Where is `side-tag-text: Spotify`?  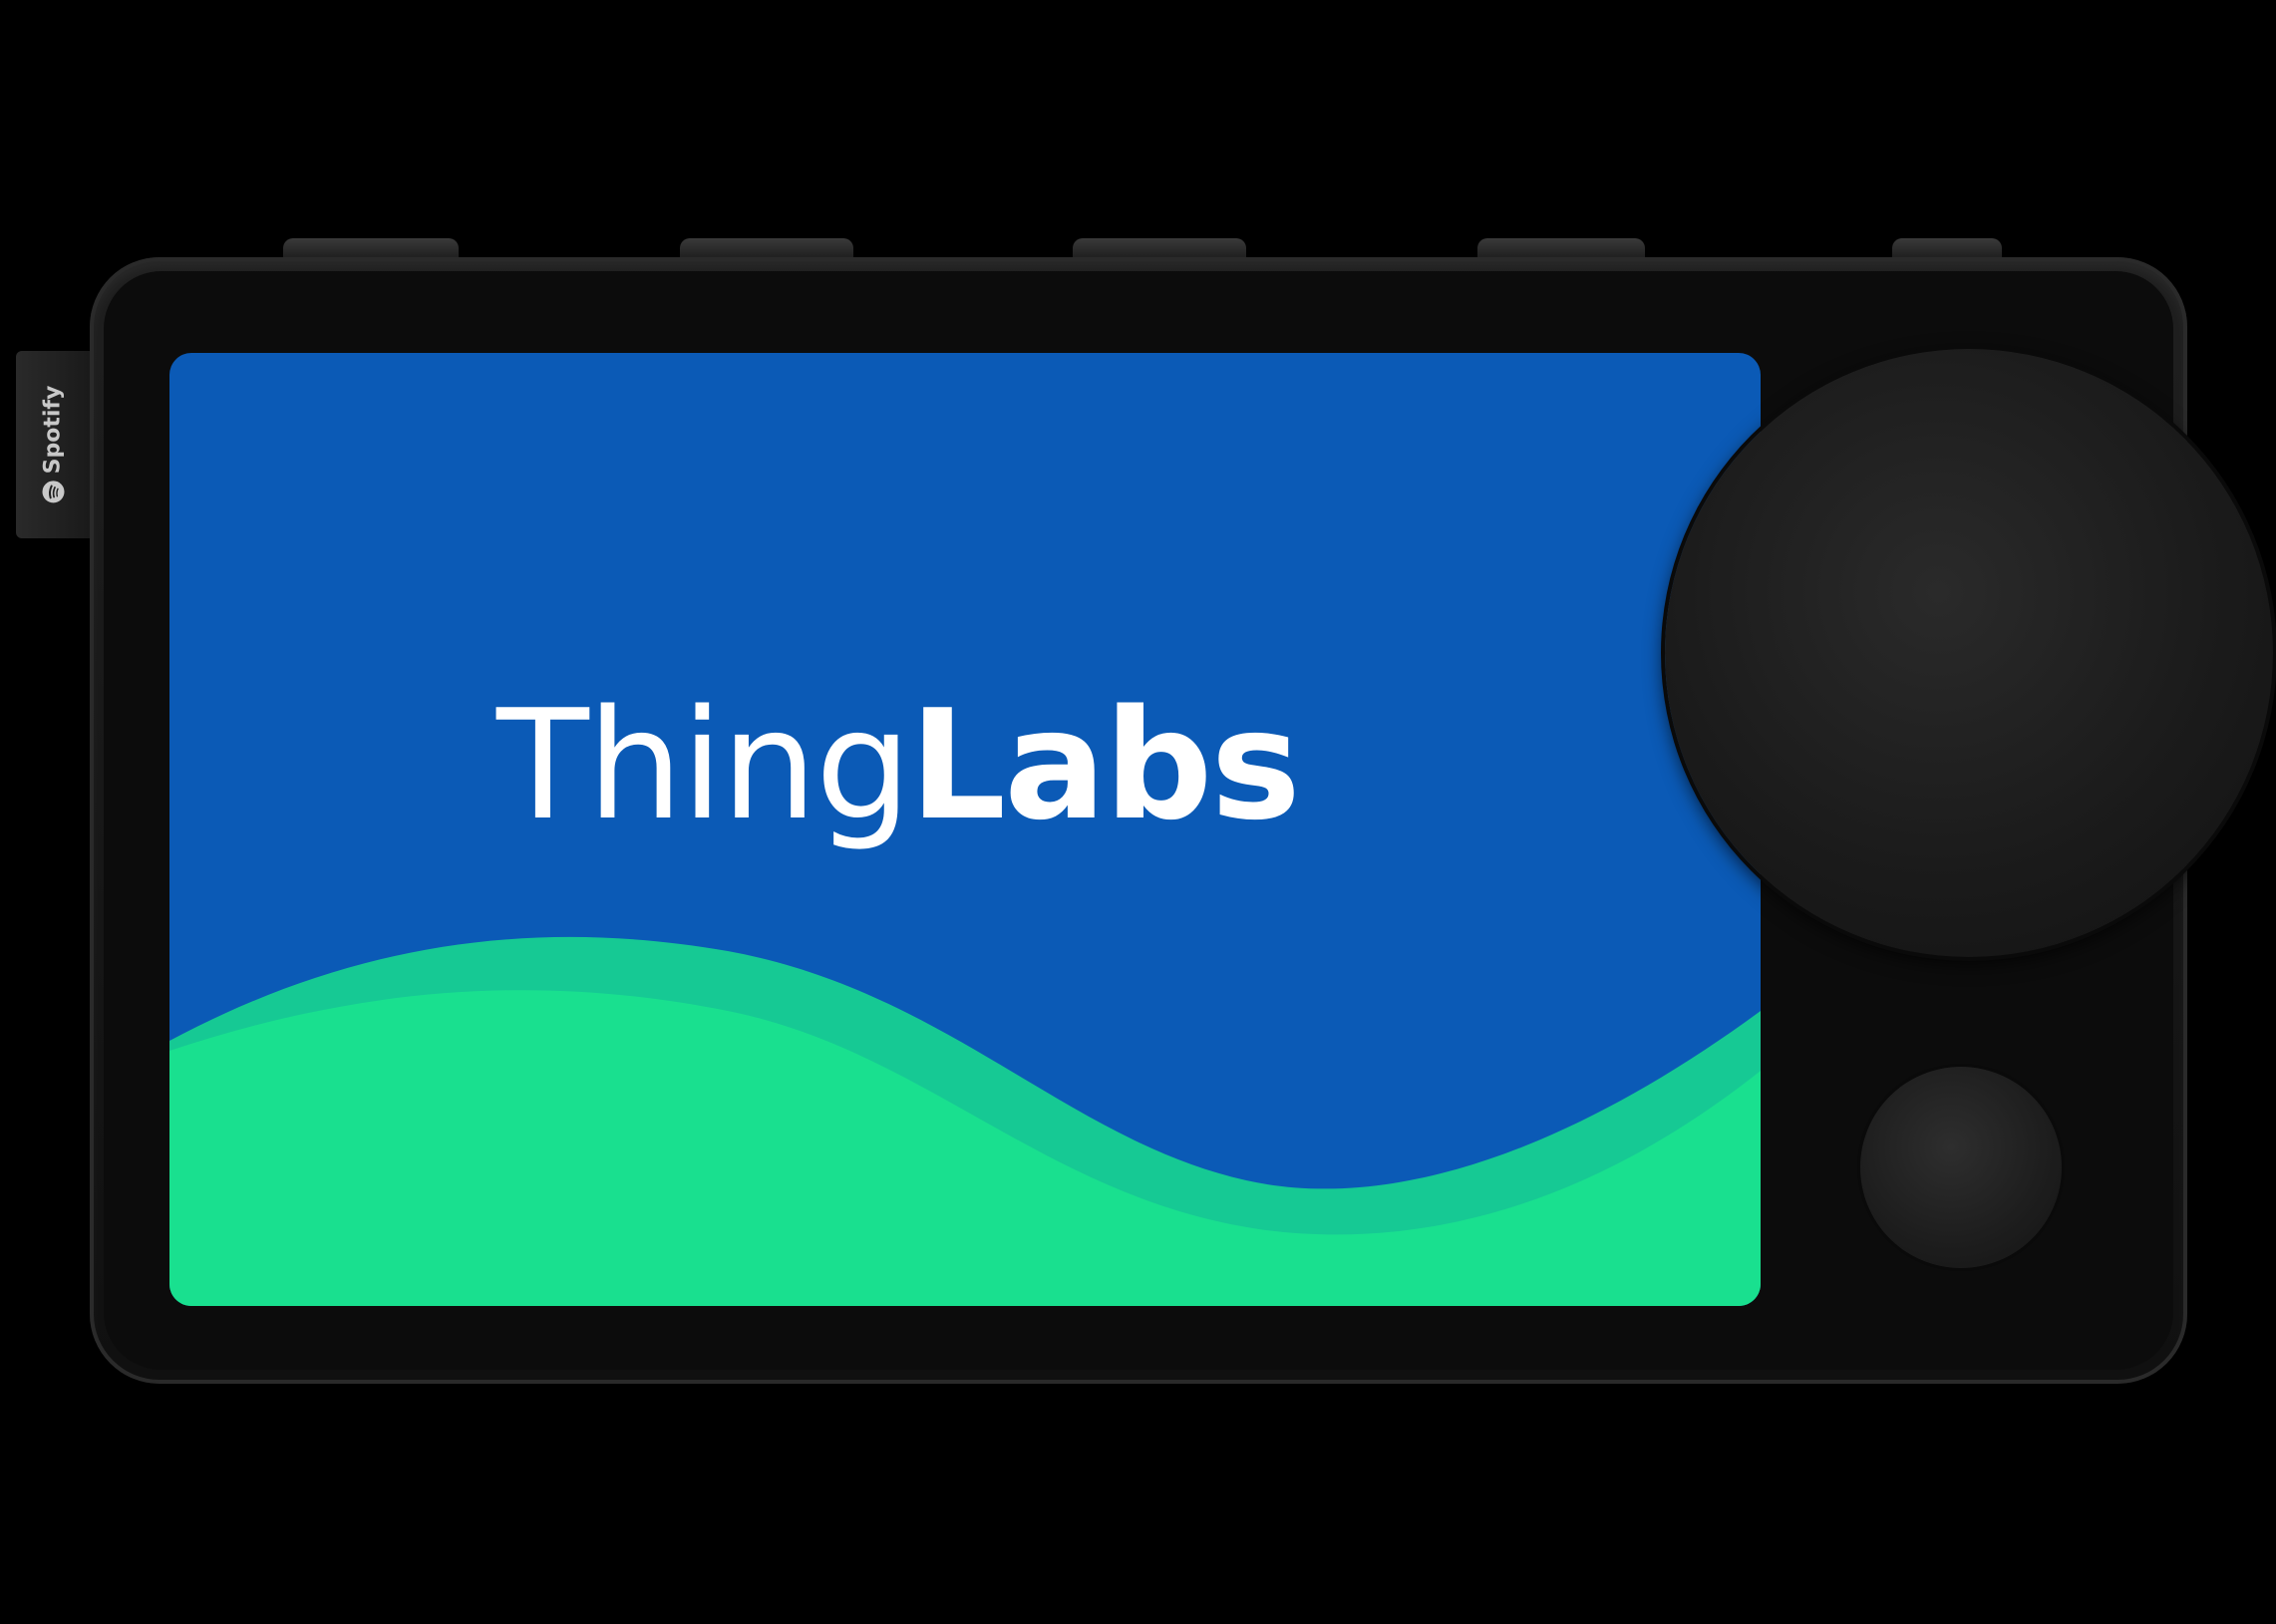 side-tag-text: Spotify is located at coordinates (53, 430).